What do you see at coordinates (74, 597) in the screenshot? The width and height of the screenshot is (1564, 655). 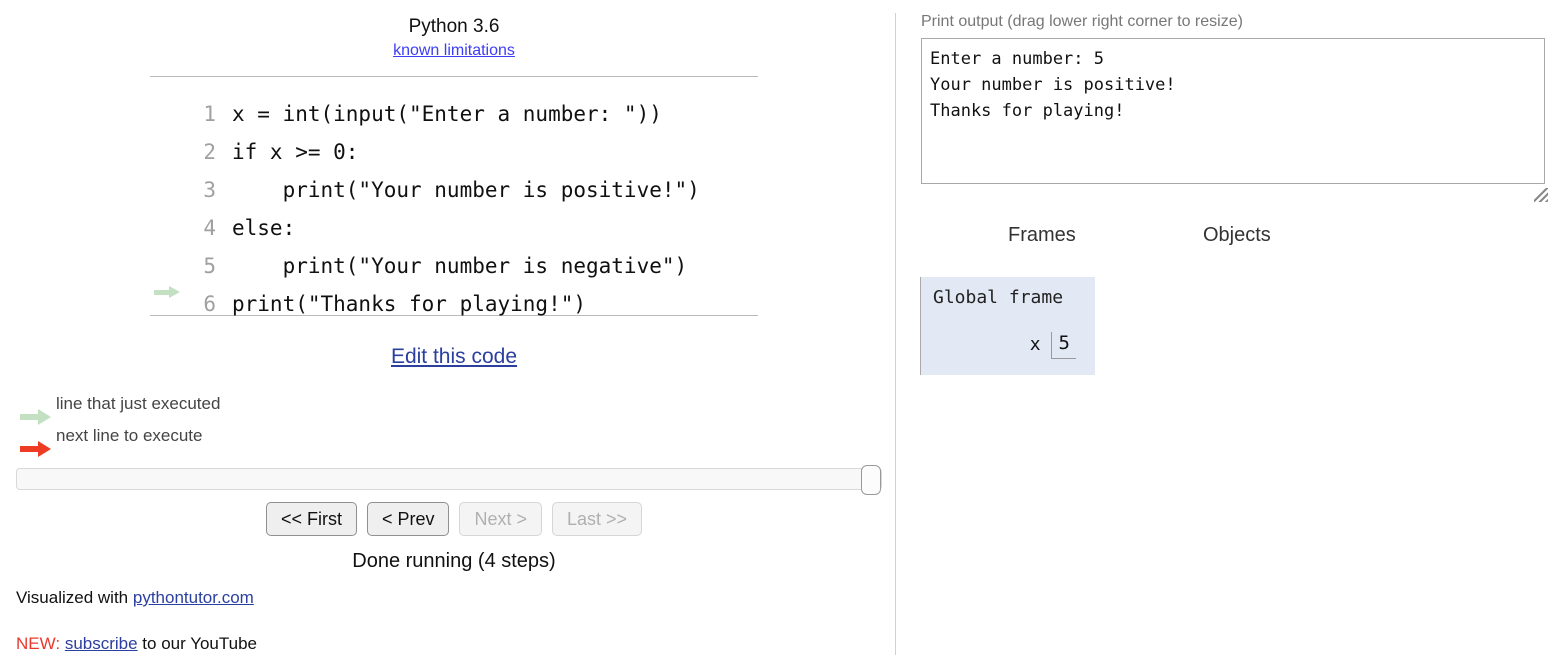 I see `visualized-with-prefix: Visualized with` at bounding box center [74, 597].